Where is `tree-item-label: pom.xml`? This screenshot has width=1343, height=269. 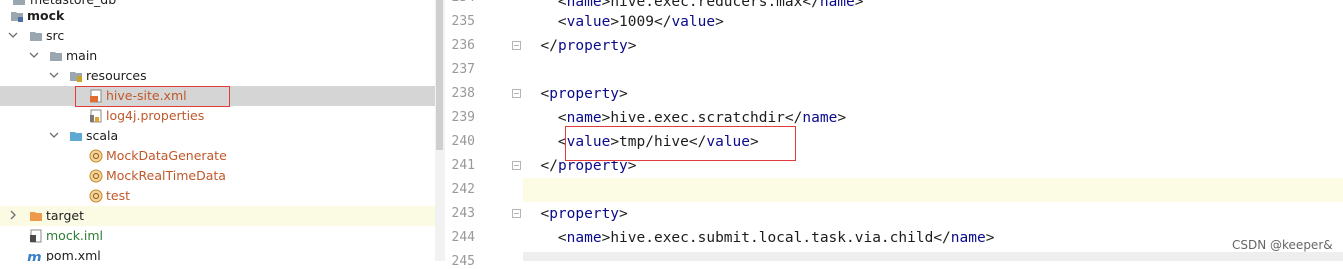
tree-item-label: pom.xml is located at coordinates (73, 254).